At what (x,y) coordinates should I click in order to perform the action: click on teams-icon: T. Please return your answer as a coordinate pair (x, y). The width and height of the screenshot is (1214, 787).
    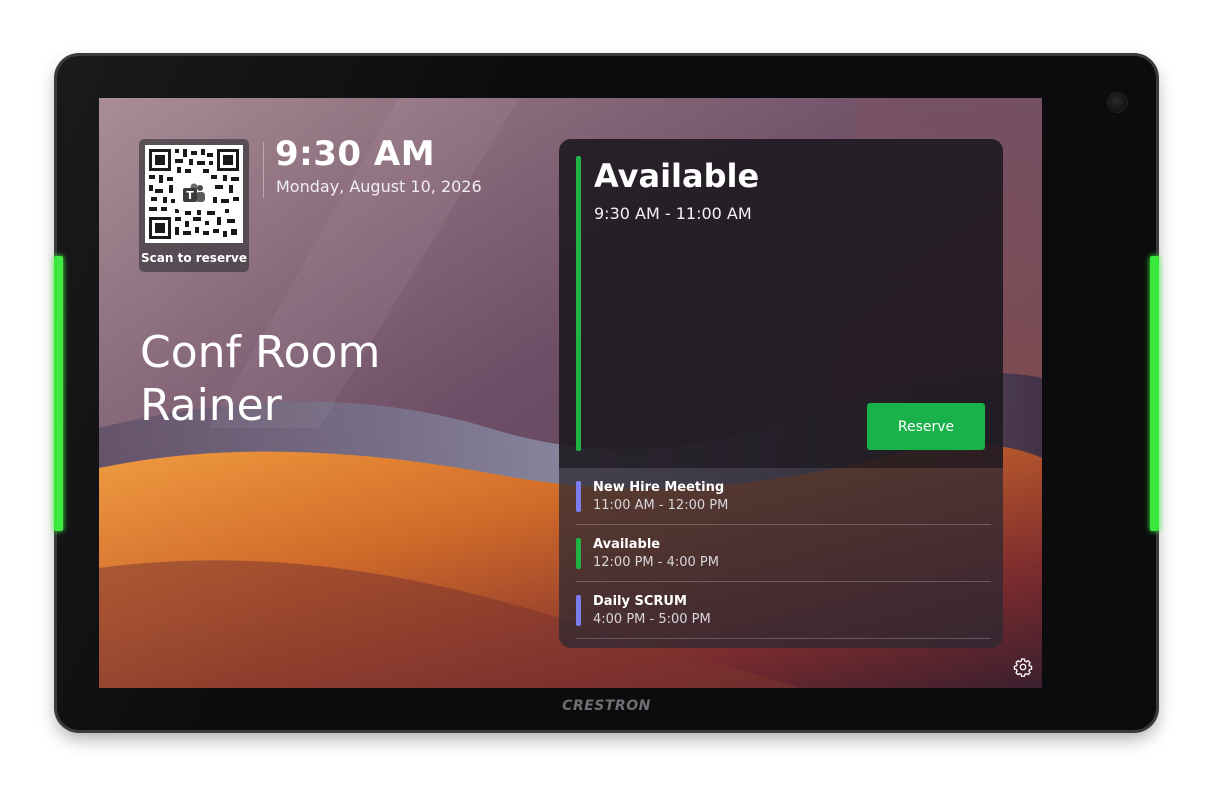
    Looking at the image, I should click on (194, 192).